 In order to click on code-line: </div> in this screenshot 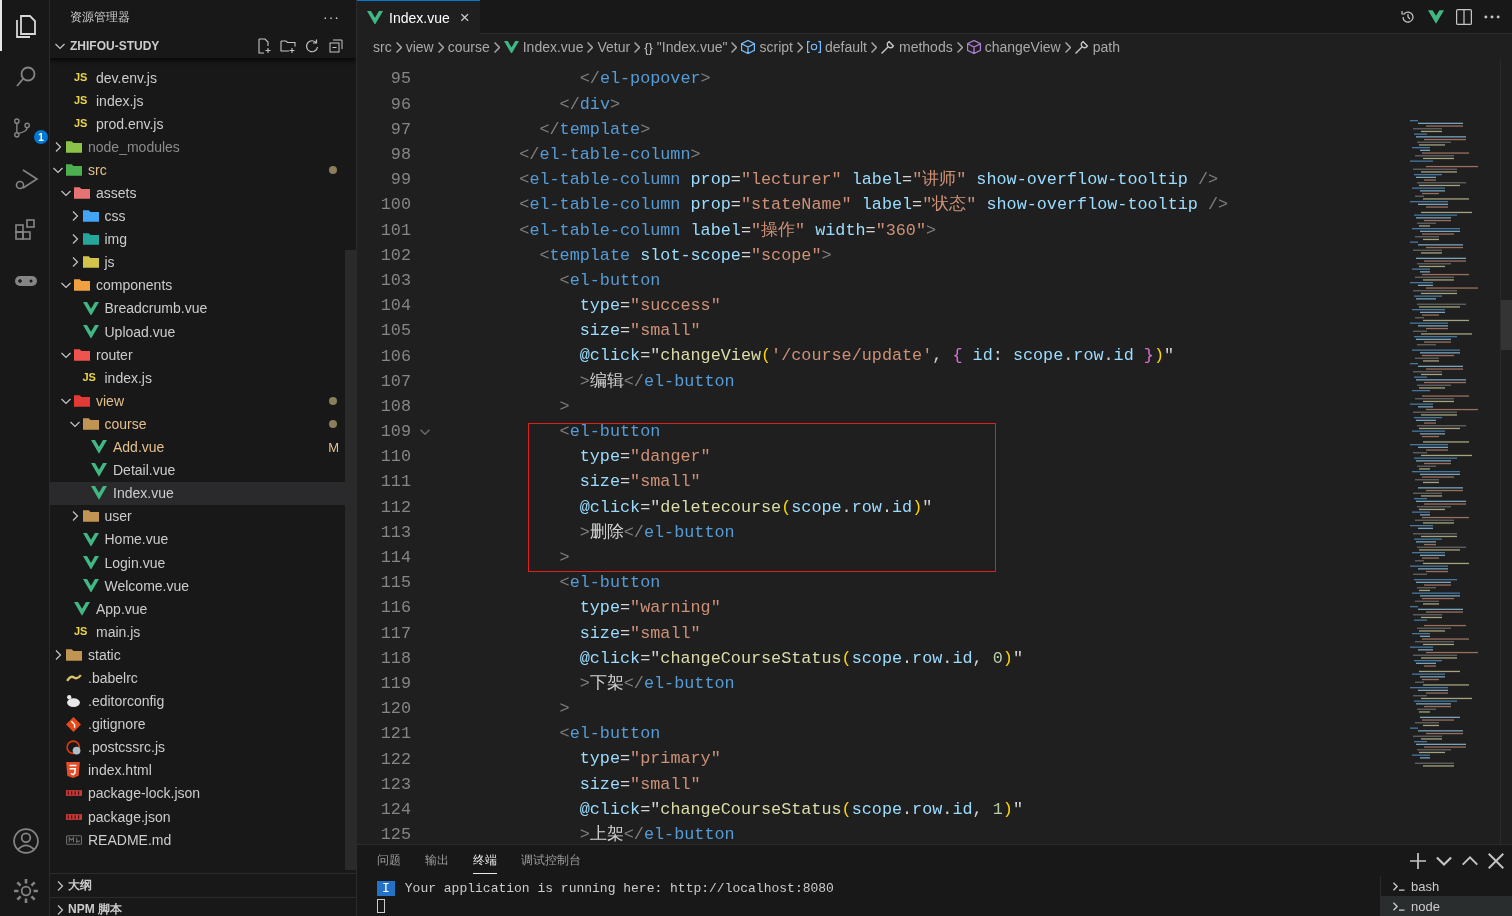, I will do `click(589, 104)`.